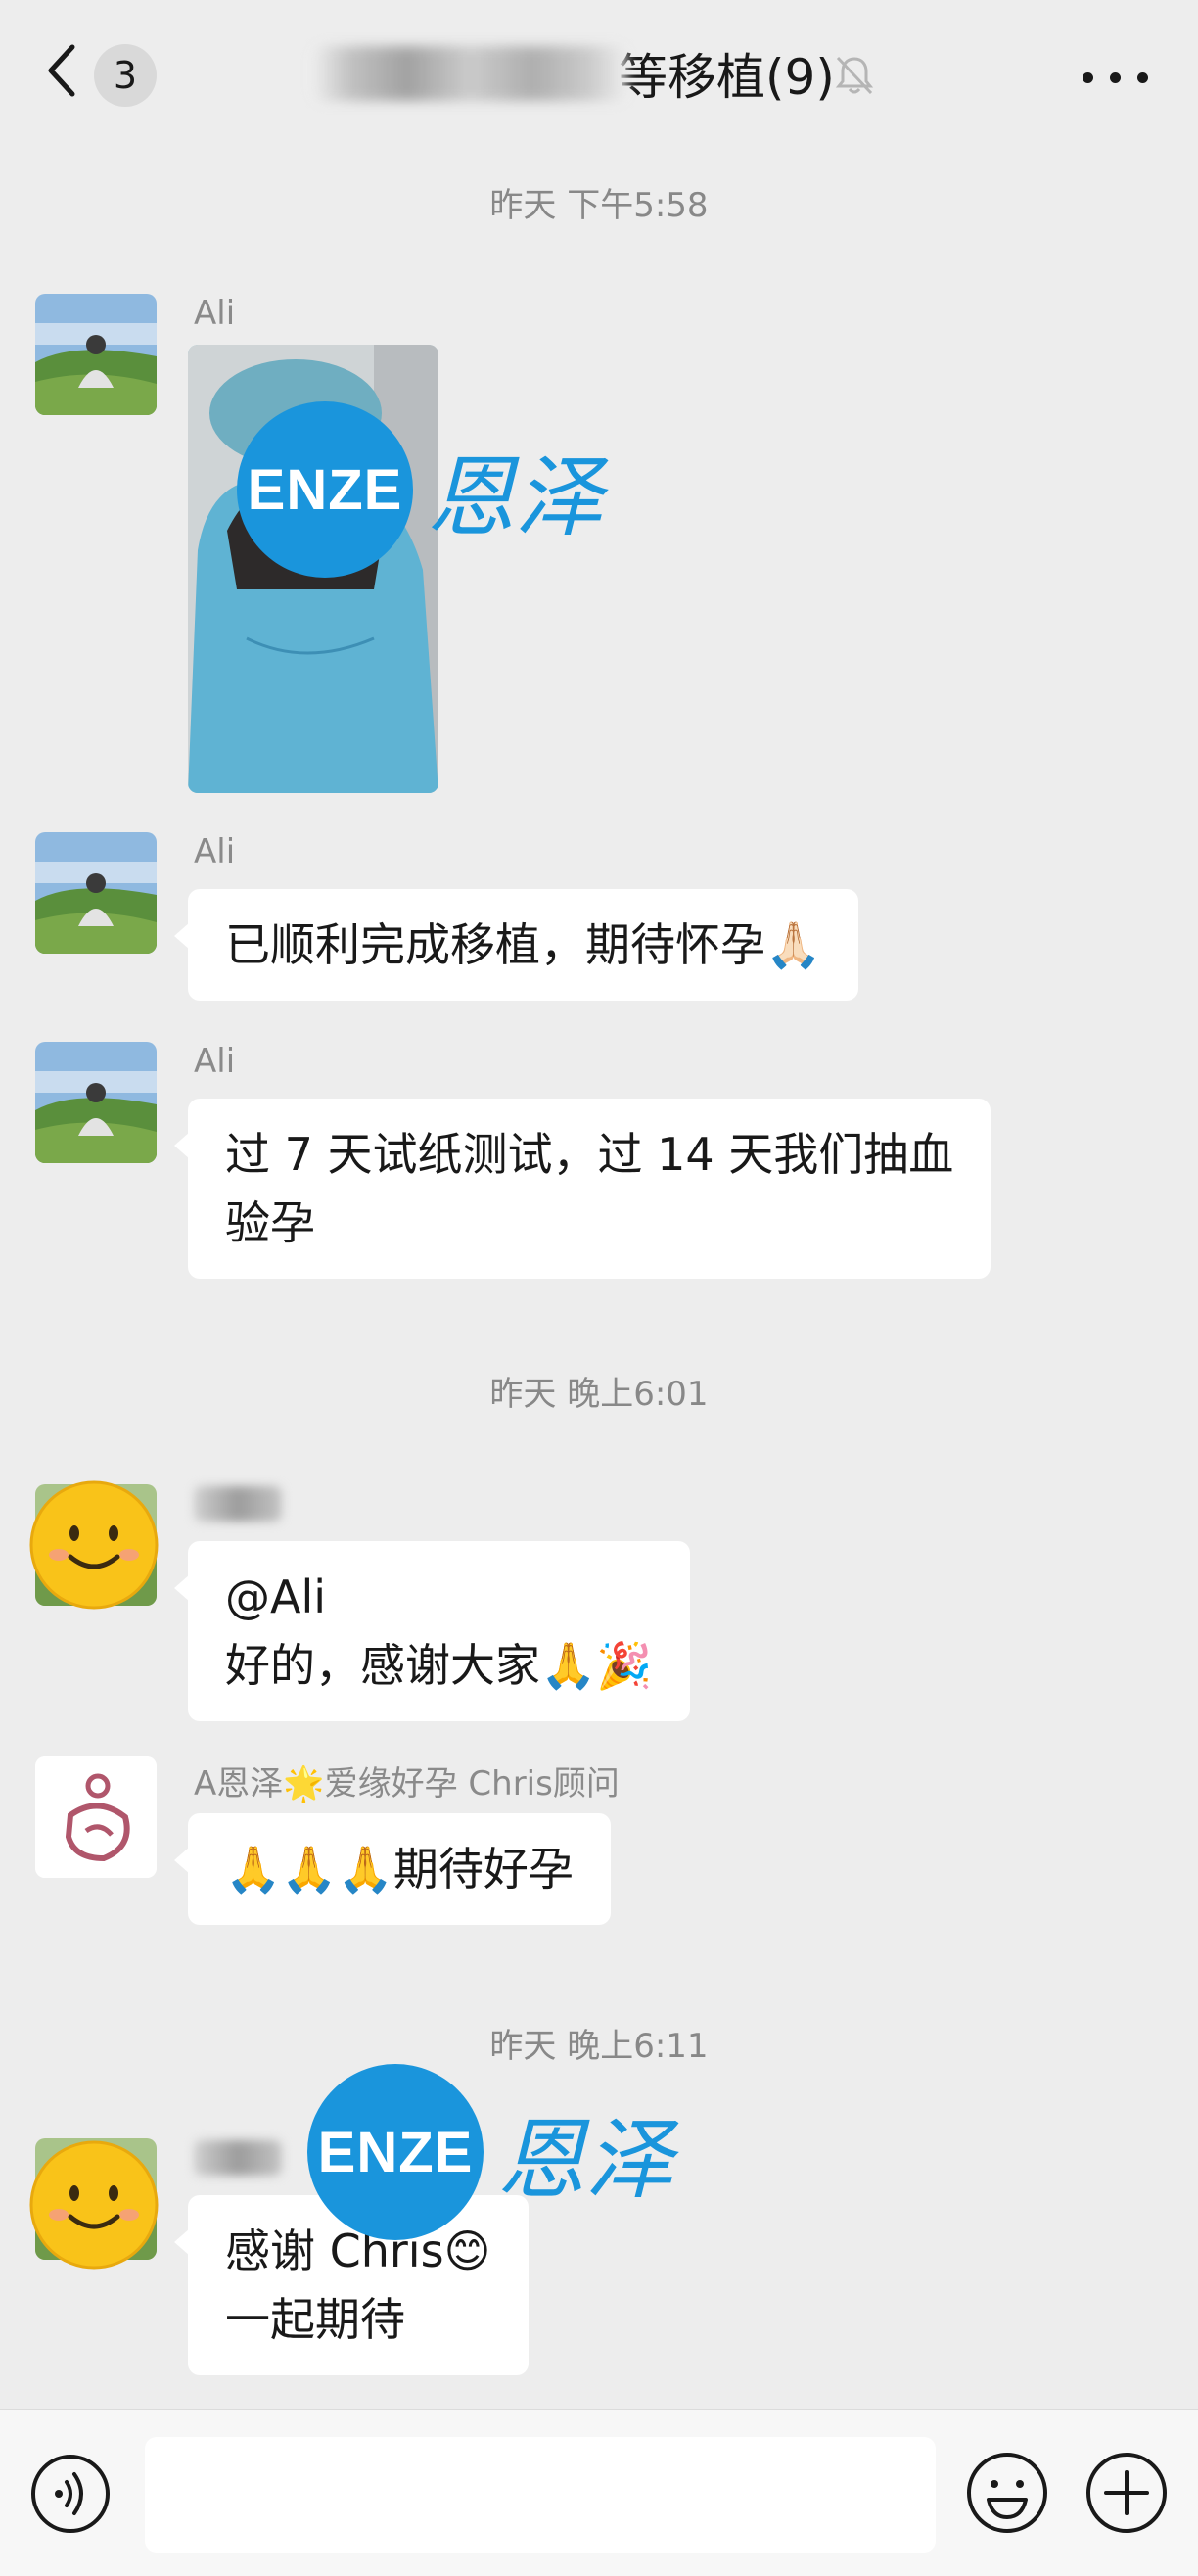  Describe the element at coordinates (432, 1631) in the screenshot. I see `message-bubble: @Ali 好的，感谢大家🙏🎉` at that location.